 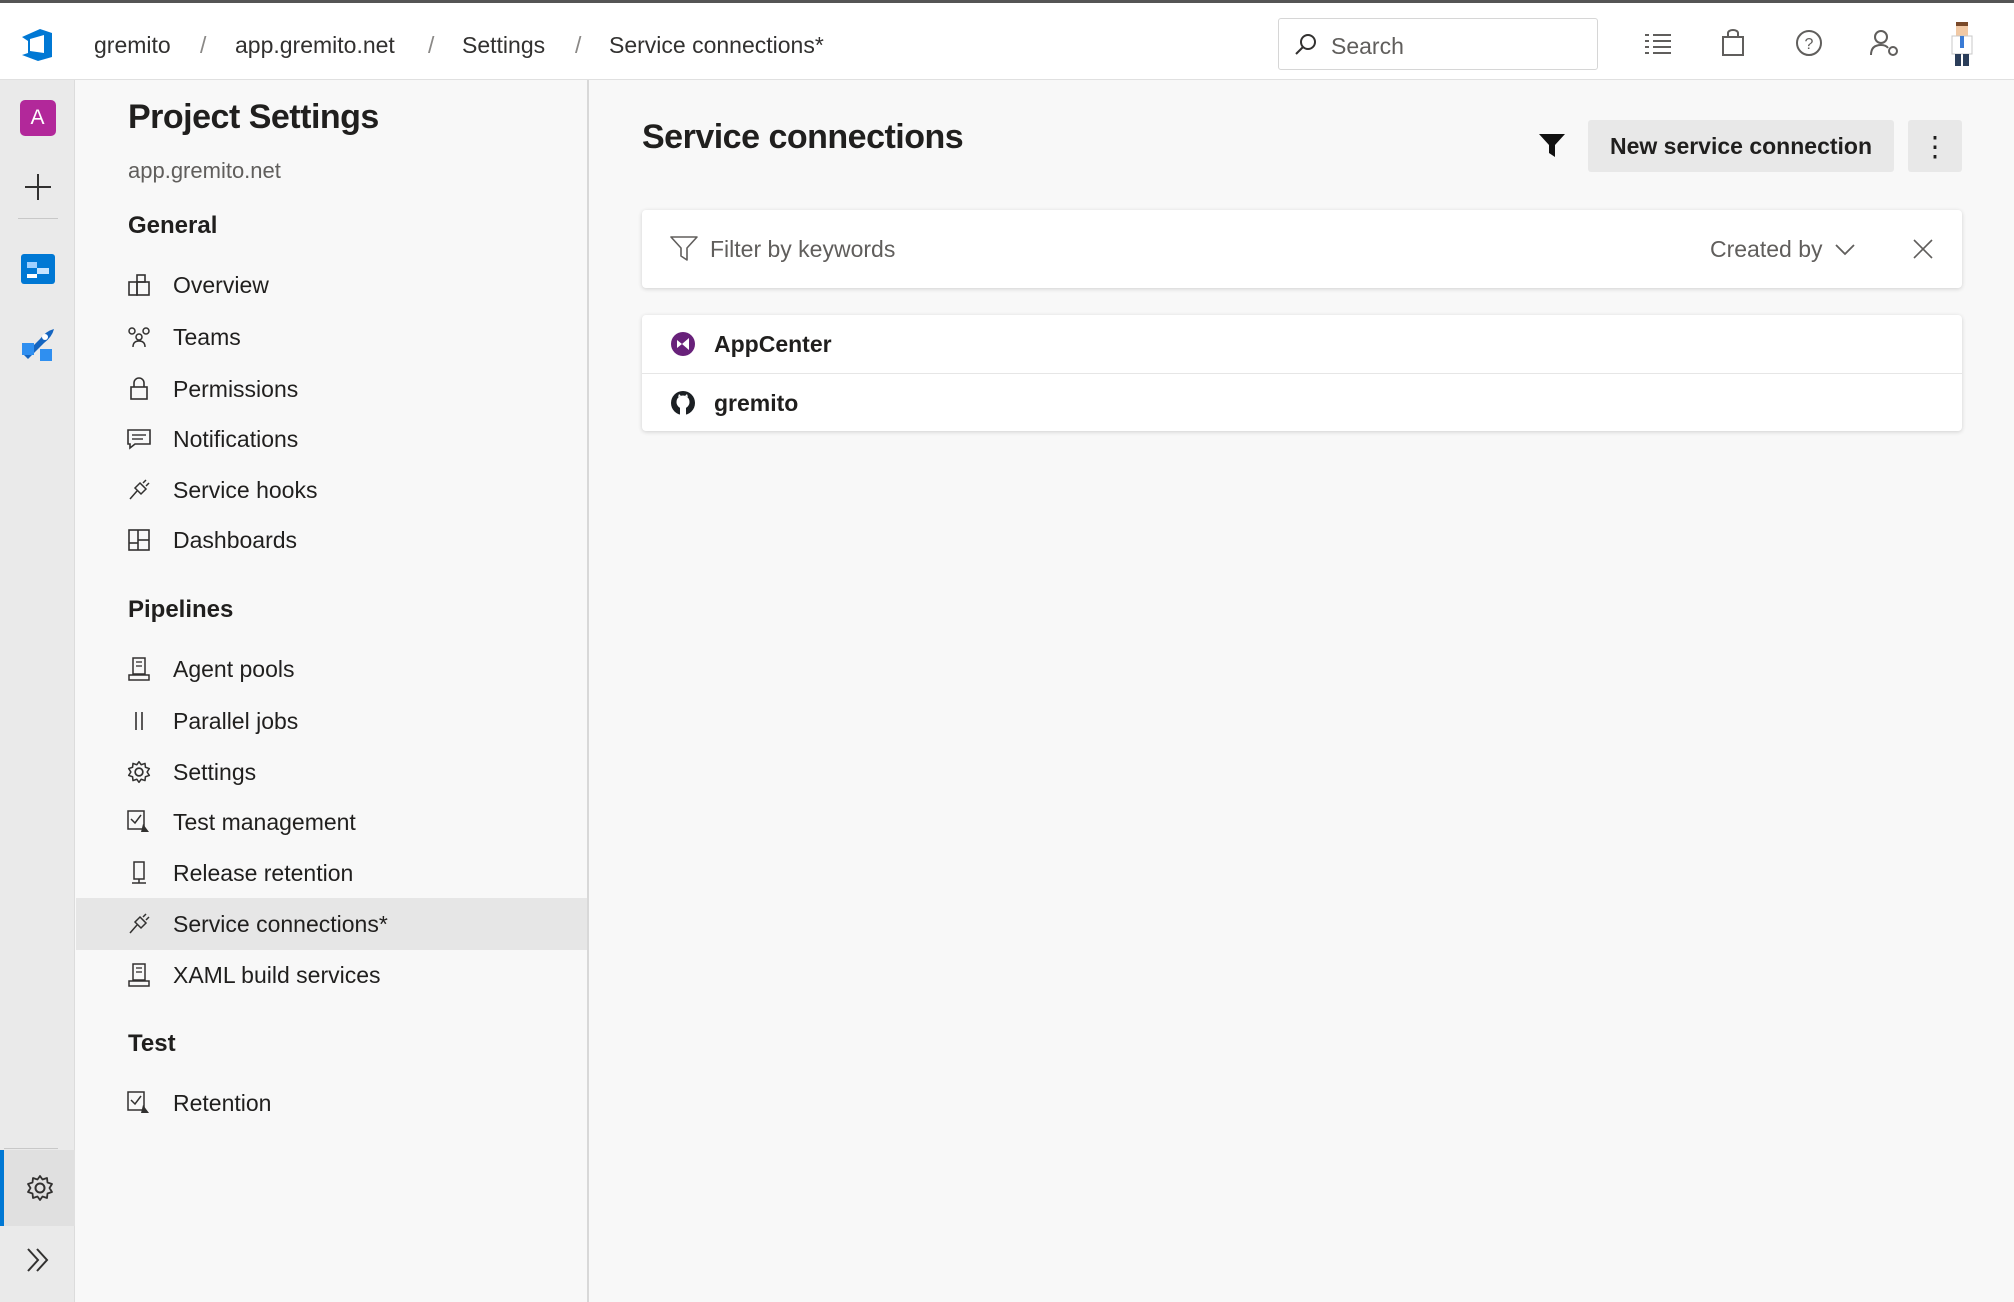 I want to click on chevron-down-icon, so click(x=1845, y=249).